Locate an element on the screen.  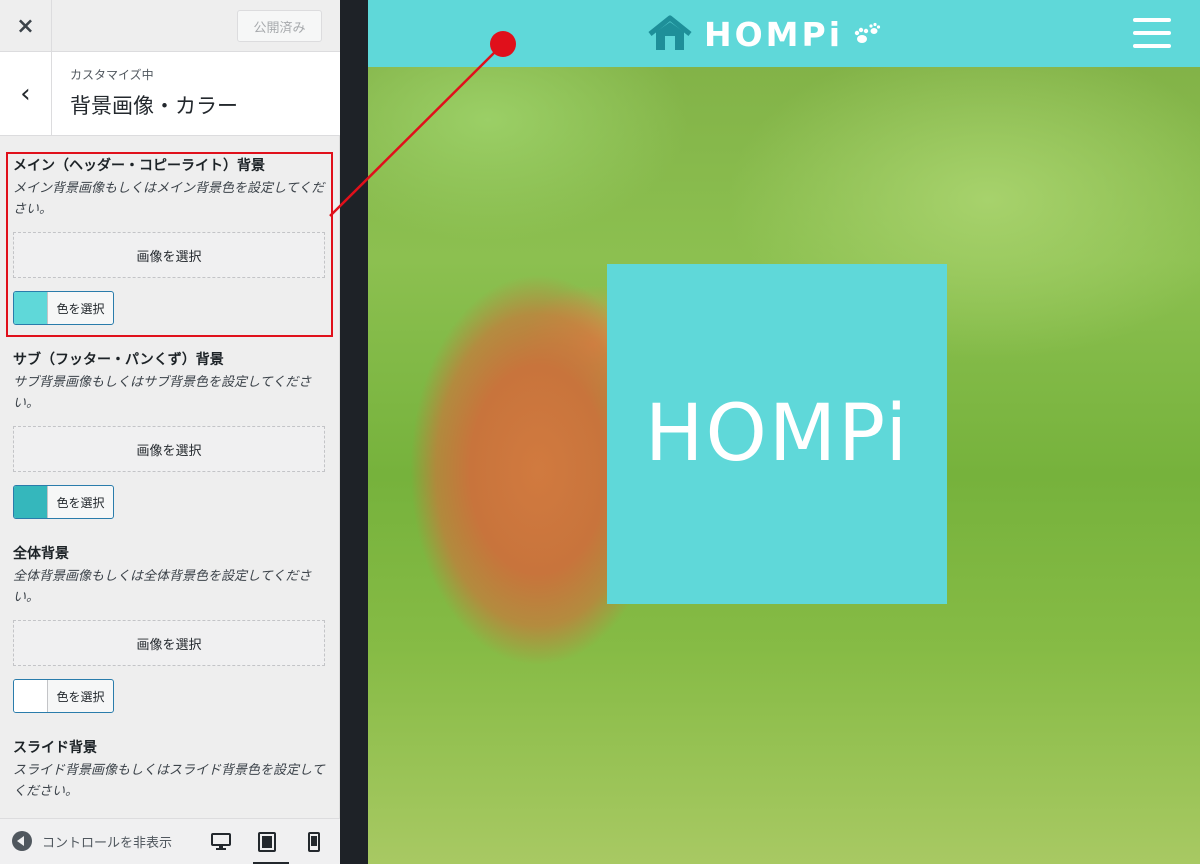
back-button: ‹ is located at coordinates (26, 94).